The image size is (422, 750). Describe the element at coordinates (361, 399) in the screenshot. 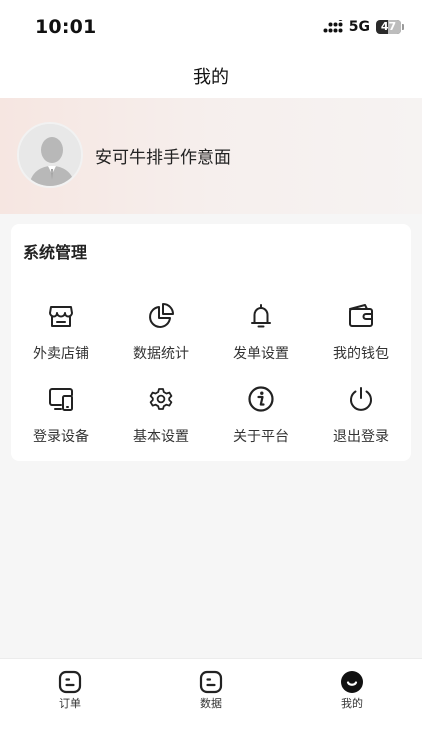

I see `power-icon` at that location.